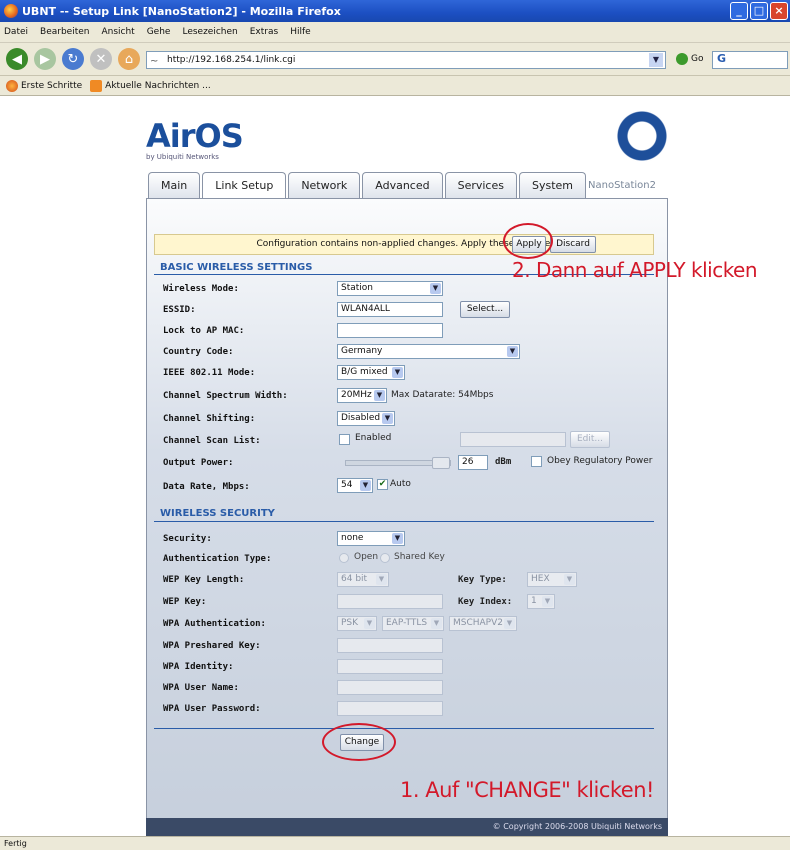  What do you see at coordinates (355, 485) in the screenshot?
I see `data-rate-select: 54 ▼` at bounding box center [355, 485].